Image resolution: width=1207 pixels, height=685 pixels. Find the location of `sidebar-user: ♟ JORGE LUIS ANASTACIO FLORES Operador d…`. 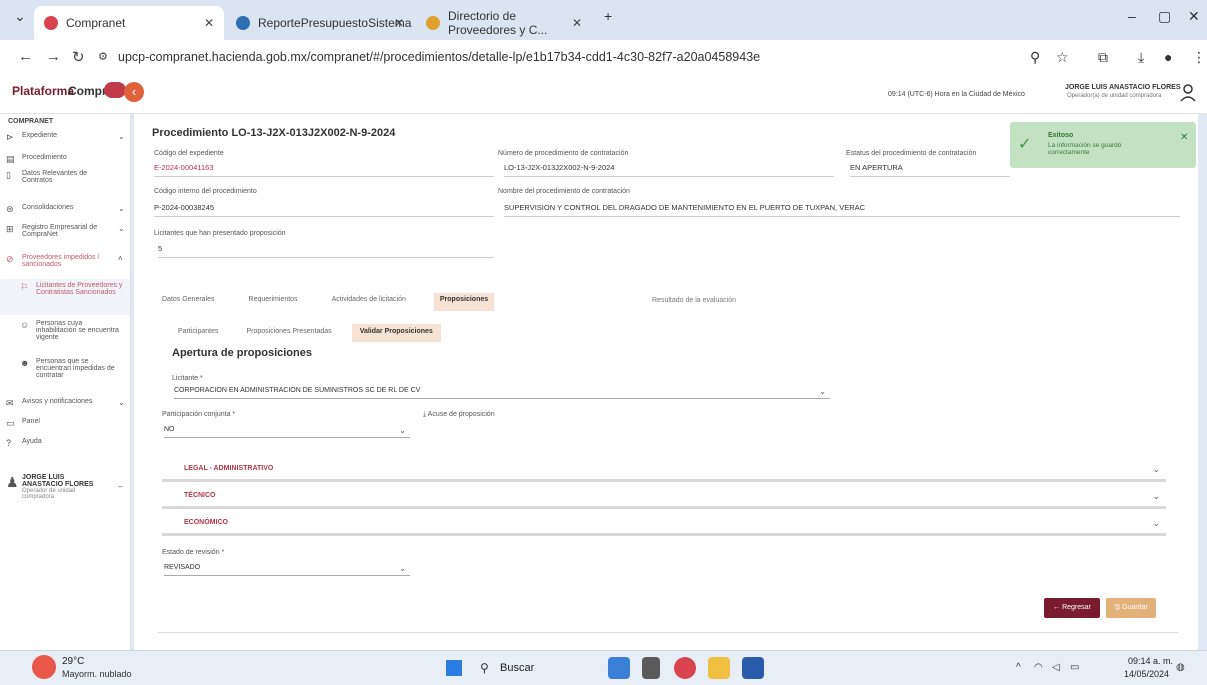

sidebar-user: ♟ JORGE LUIS ANASTACIO FLORES Operador d… is located at coordinates (65, 487).